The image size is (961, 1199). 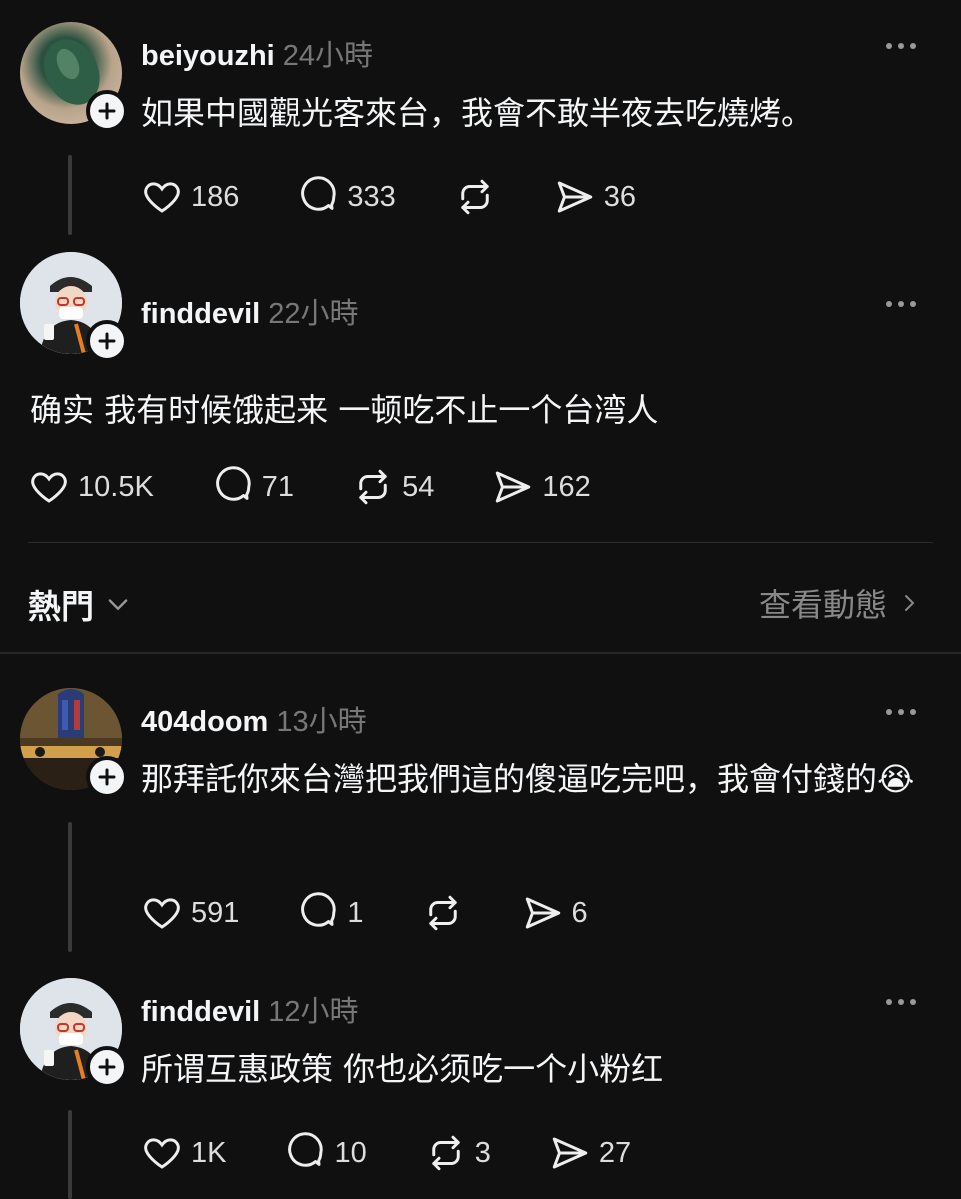 What do you see at coordinates (402, 1069) in the screenshot?
I see `post-text: 所谓互惠政策 你也必须吃一个小粉红` at bounding box center [402, 1069].